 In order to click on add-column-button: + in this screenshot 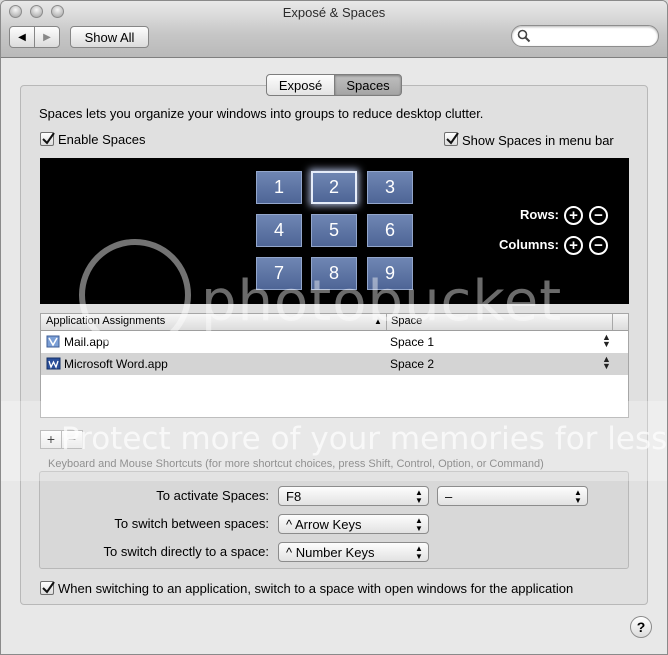, I will do `click(573, 245)`.